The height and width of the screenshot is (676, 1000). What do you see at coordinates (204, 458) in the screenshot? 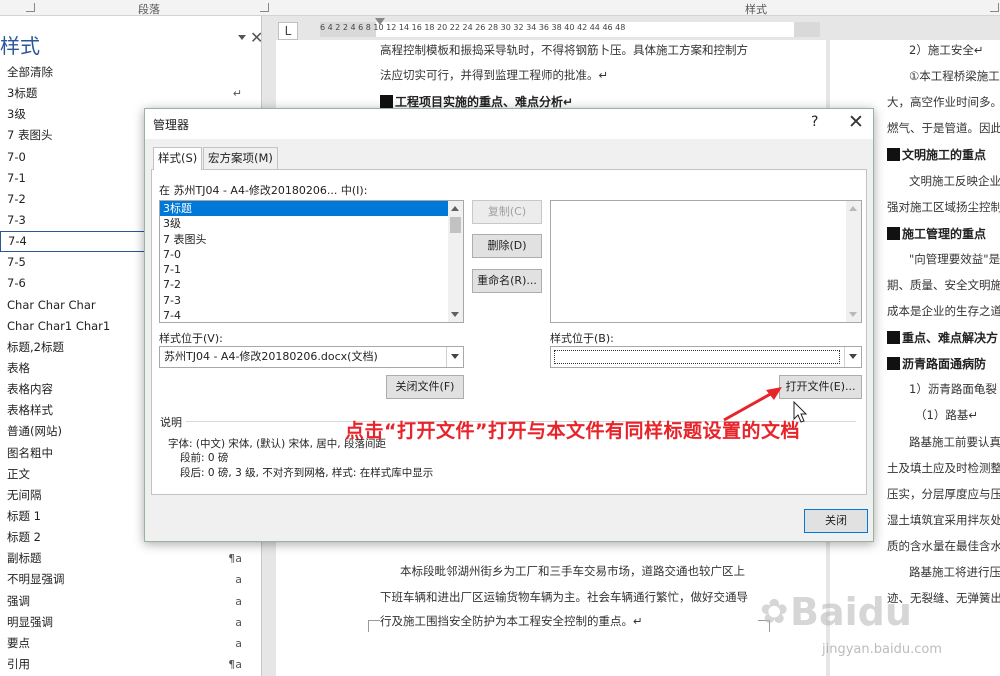
I see `description-line: 段前: 0 磅` at bounding box center [204, 458].